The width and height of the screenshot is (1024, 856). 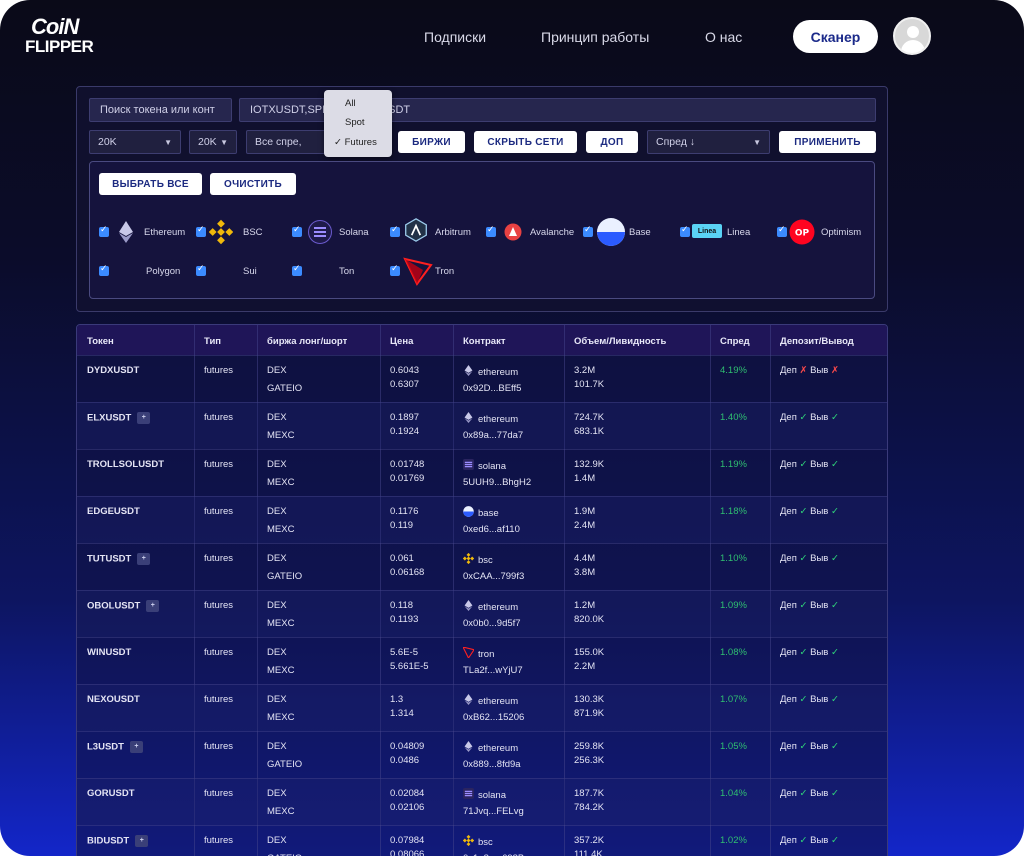 What do you see at coordinates (620, 341) in the screenshot?
I see `header-volume: Объем/Ливидность` at bounding box center [620, 341].